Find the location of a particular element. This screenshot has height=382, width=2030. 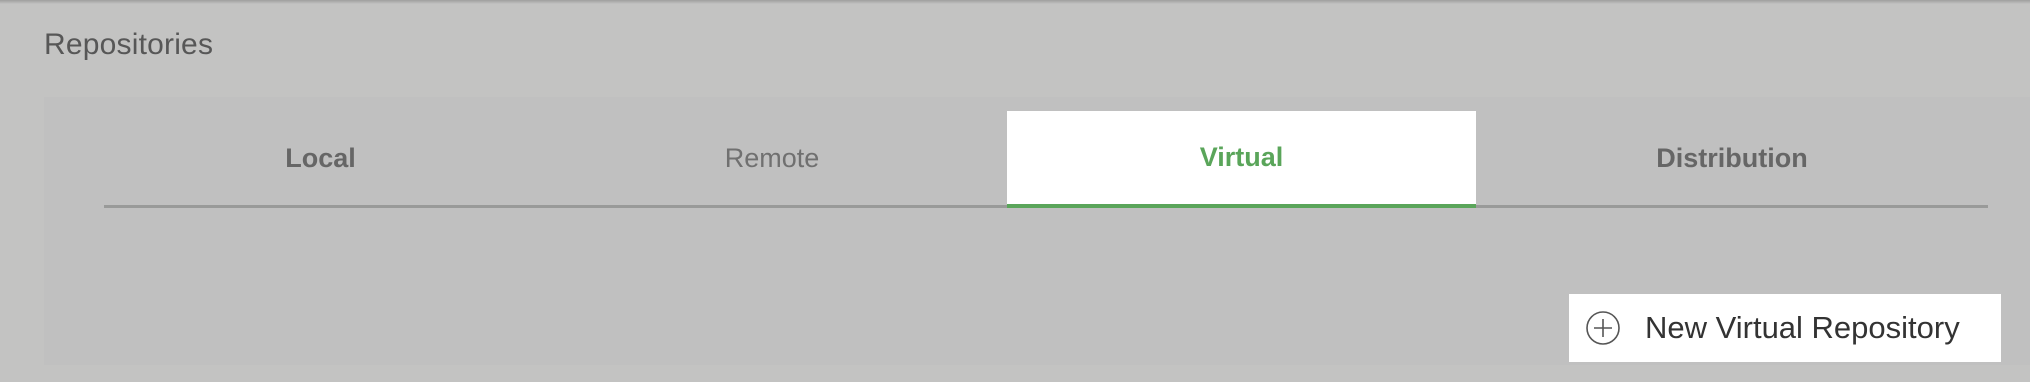

tab-remote: Remote is located at coordinates (772, 158).